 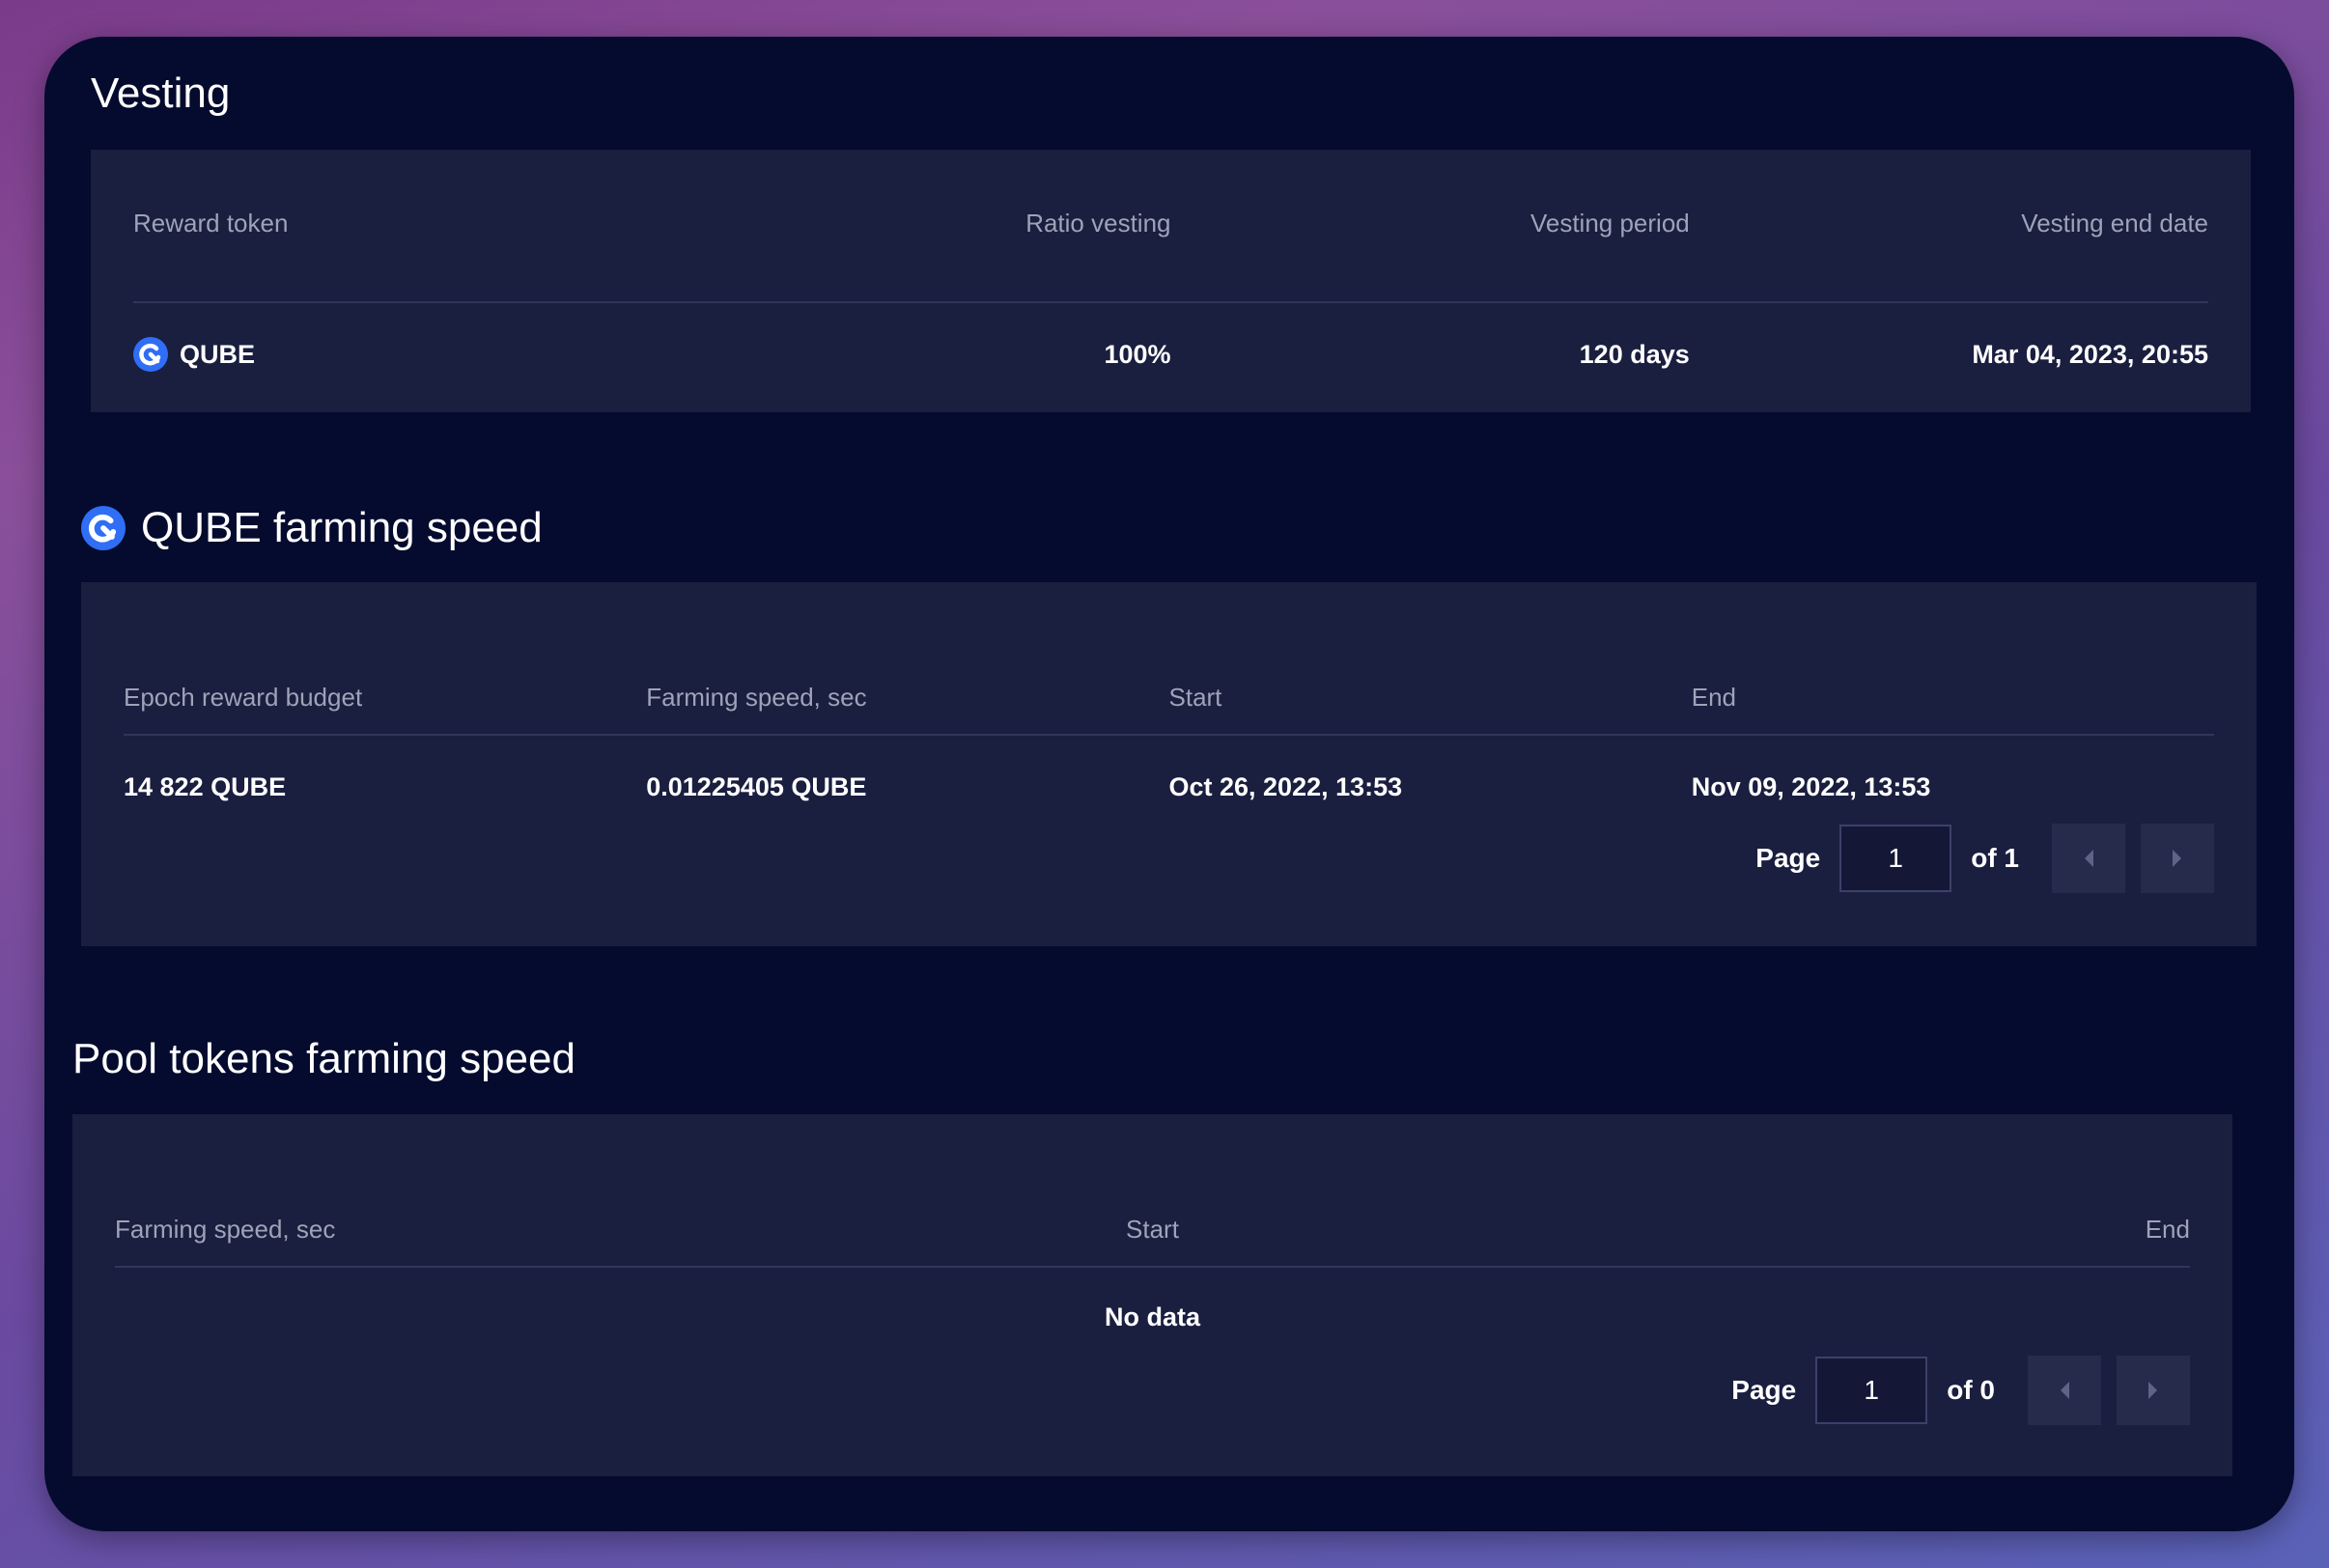 I want to click on pool-speed-pagination: Page of 0, so click(x=1960, y=1391).